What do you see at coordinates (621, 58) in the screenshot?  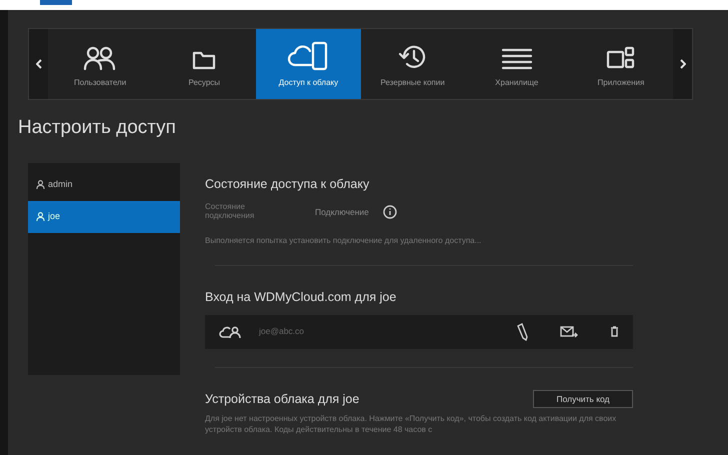 I see `apps-icon` at bounding box center [621, 58].